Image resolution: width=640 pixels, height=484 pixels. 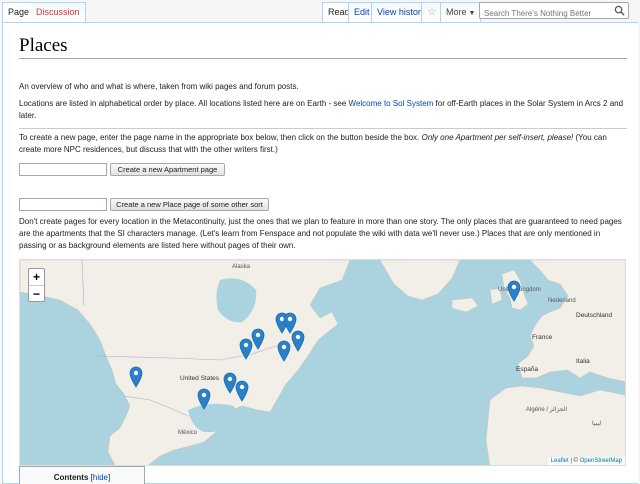 I want to click on zoom-in-button: +, so click(x=36, y=277).